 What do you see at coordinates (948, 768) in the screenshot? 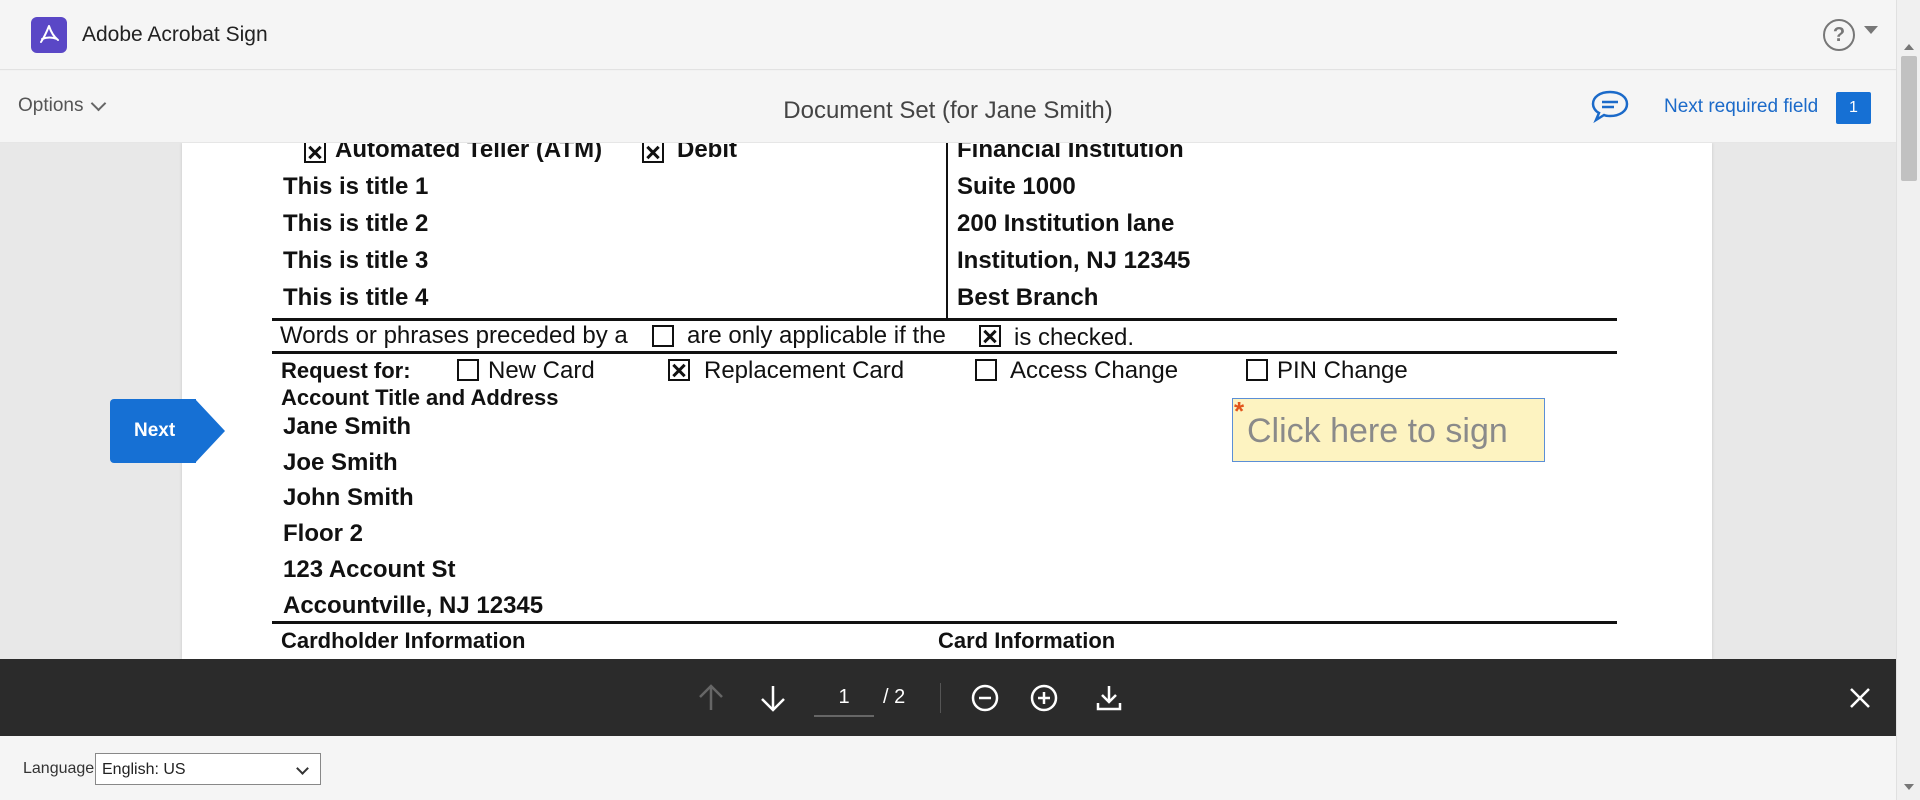
I see `footer-bar: Language English: US` at bounding box center [948, 768].